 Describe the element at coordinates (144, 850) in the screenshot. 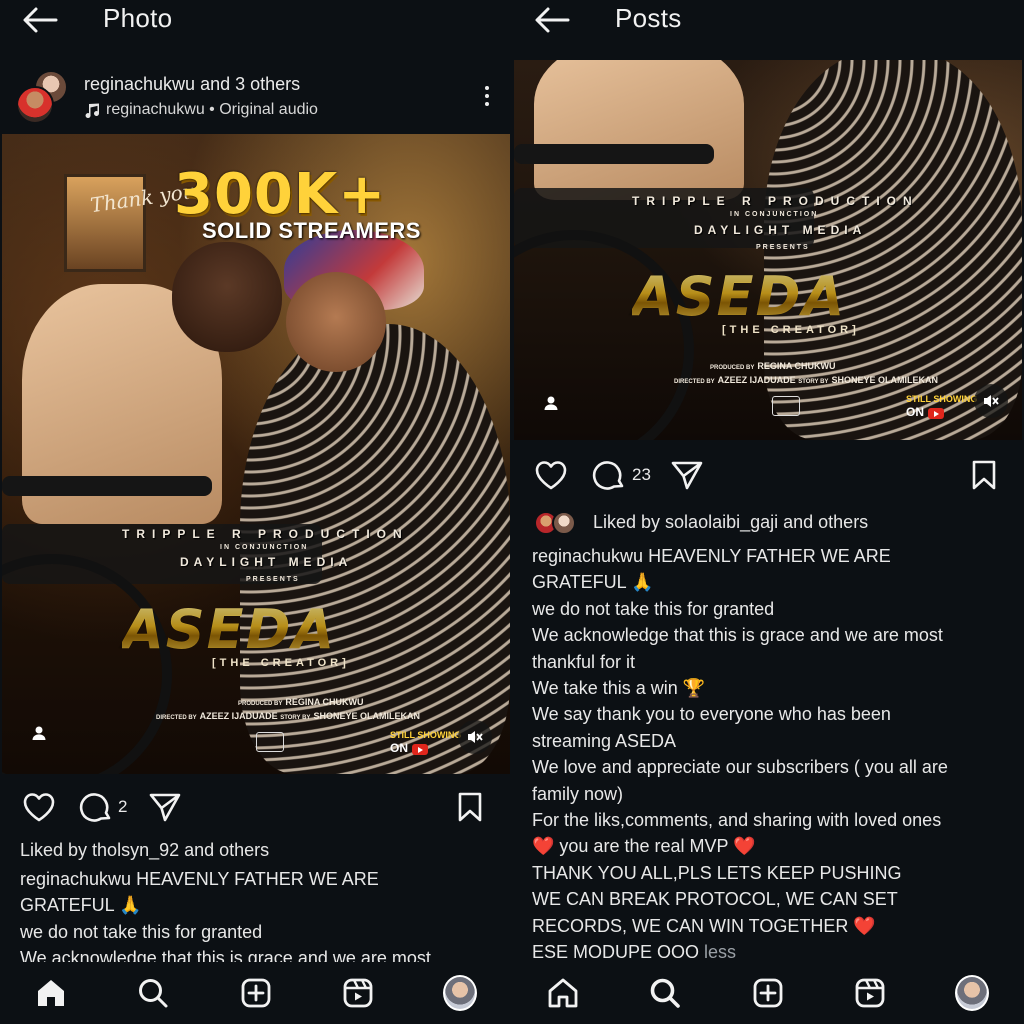

I see `likes-summary: Liked by tholsyn_92 and others` at that location.